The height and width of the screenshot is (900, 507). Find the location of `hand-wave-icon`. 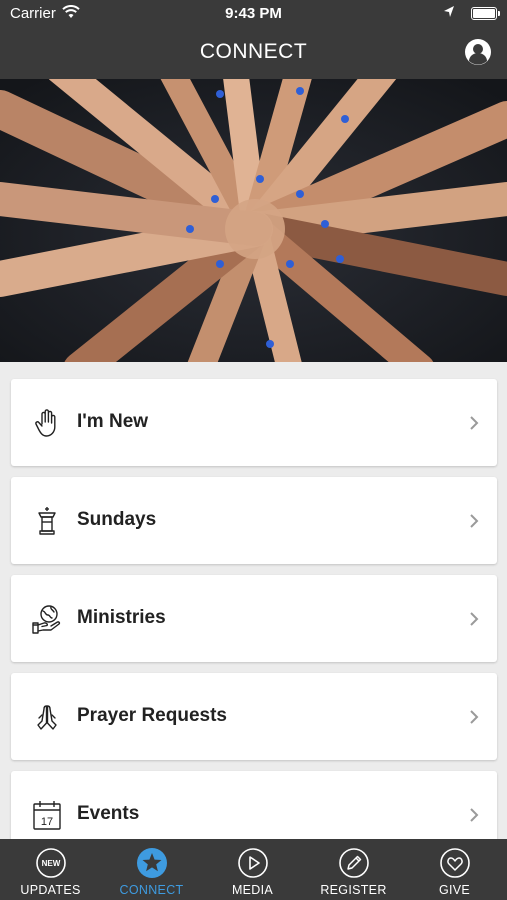

hand-wave-icon is located at coordinates (45, 423).